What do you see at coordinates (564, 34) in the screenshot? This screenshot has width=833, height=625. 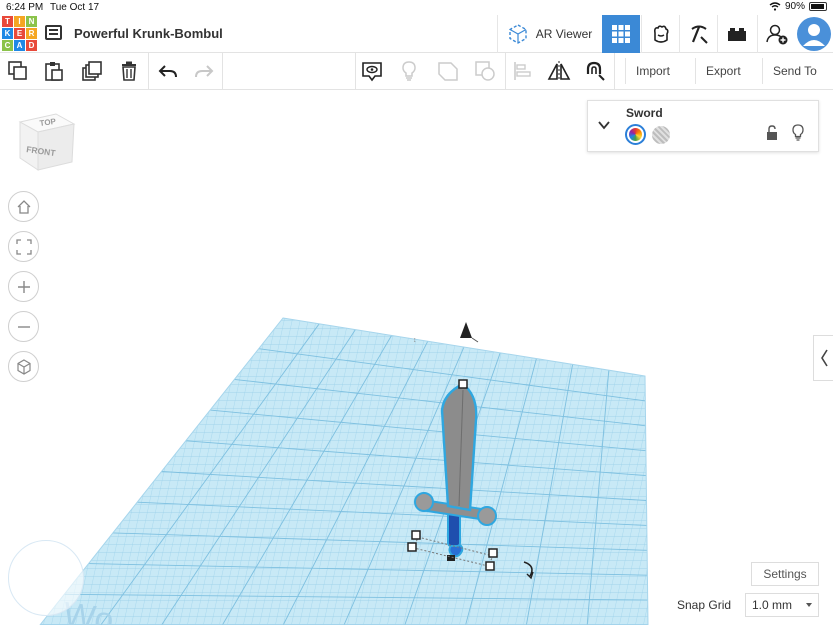 I see `ar-viewer-label: AR Viewer` at bounding box center [564, 34].